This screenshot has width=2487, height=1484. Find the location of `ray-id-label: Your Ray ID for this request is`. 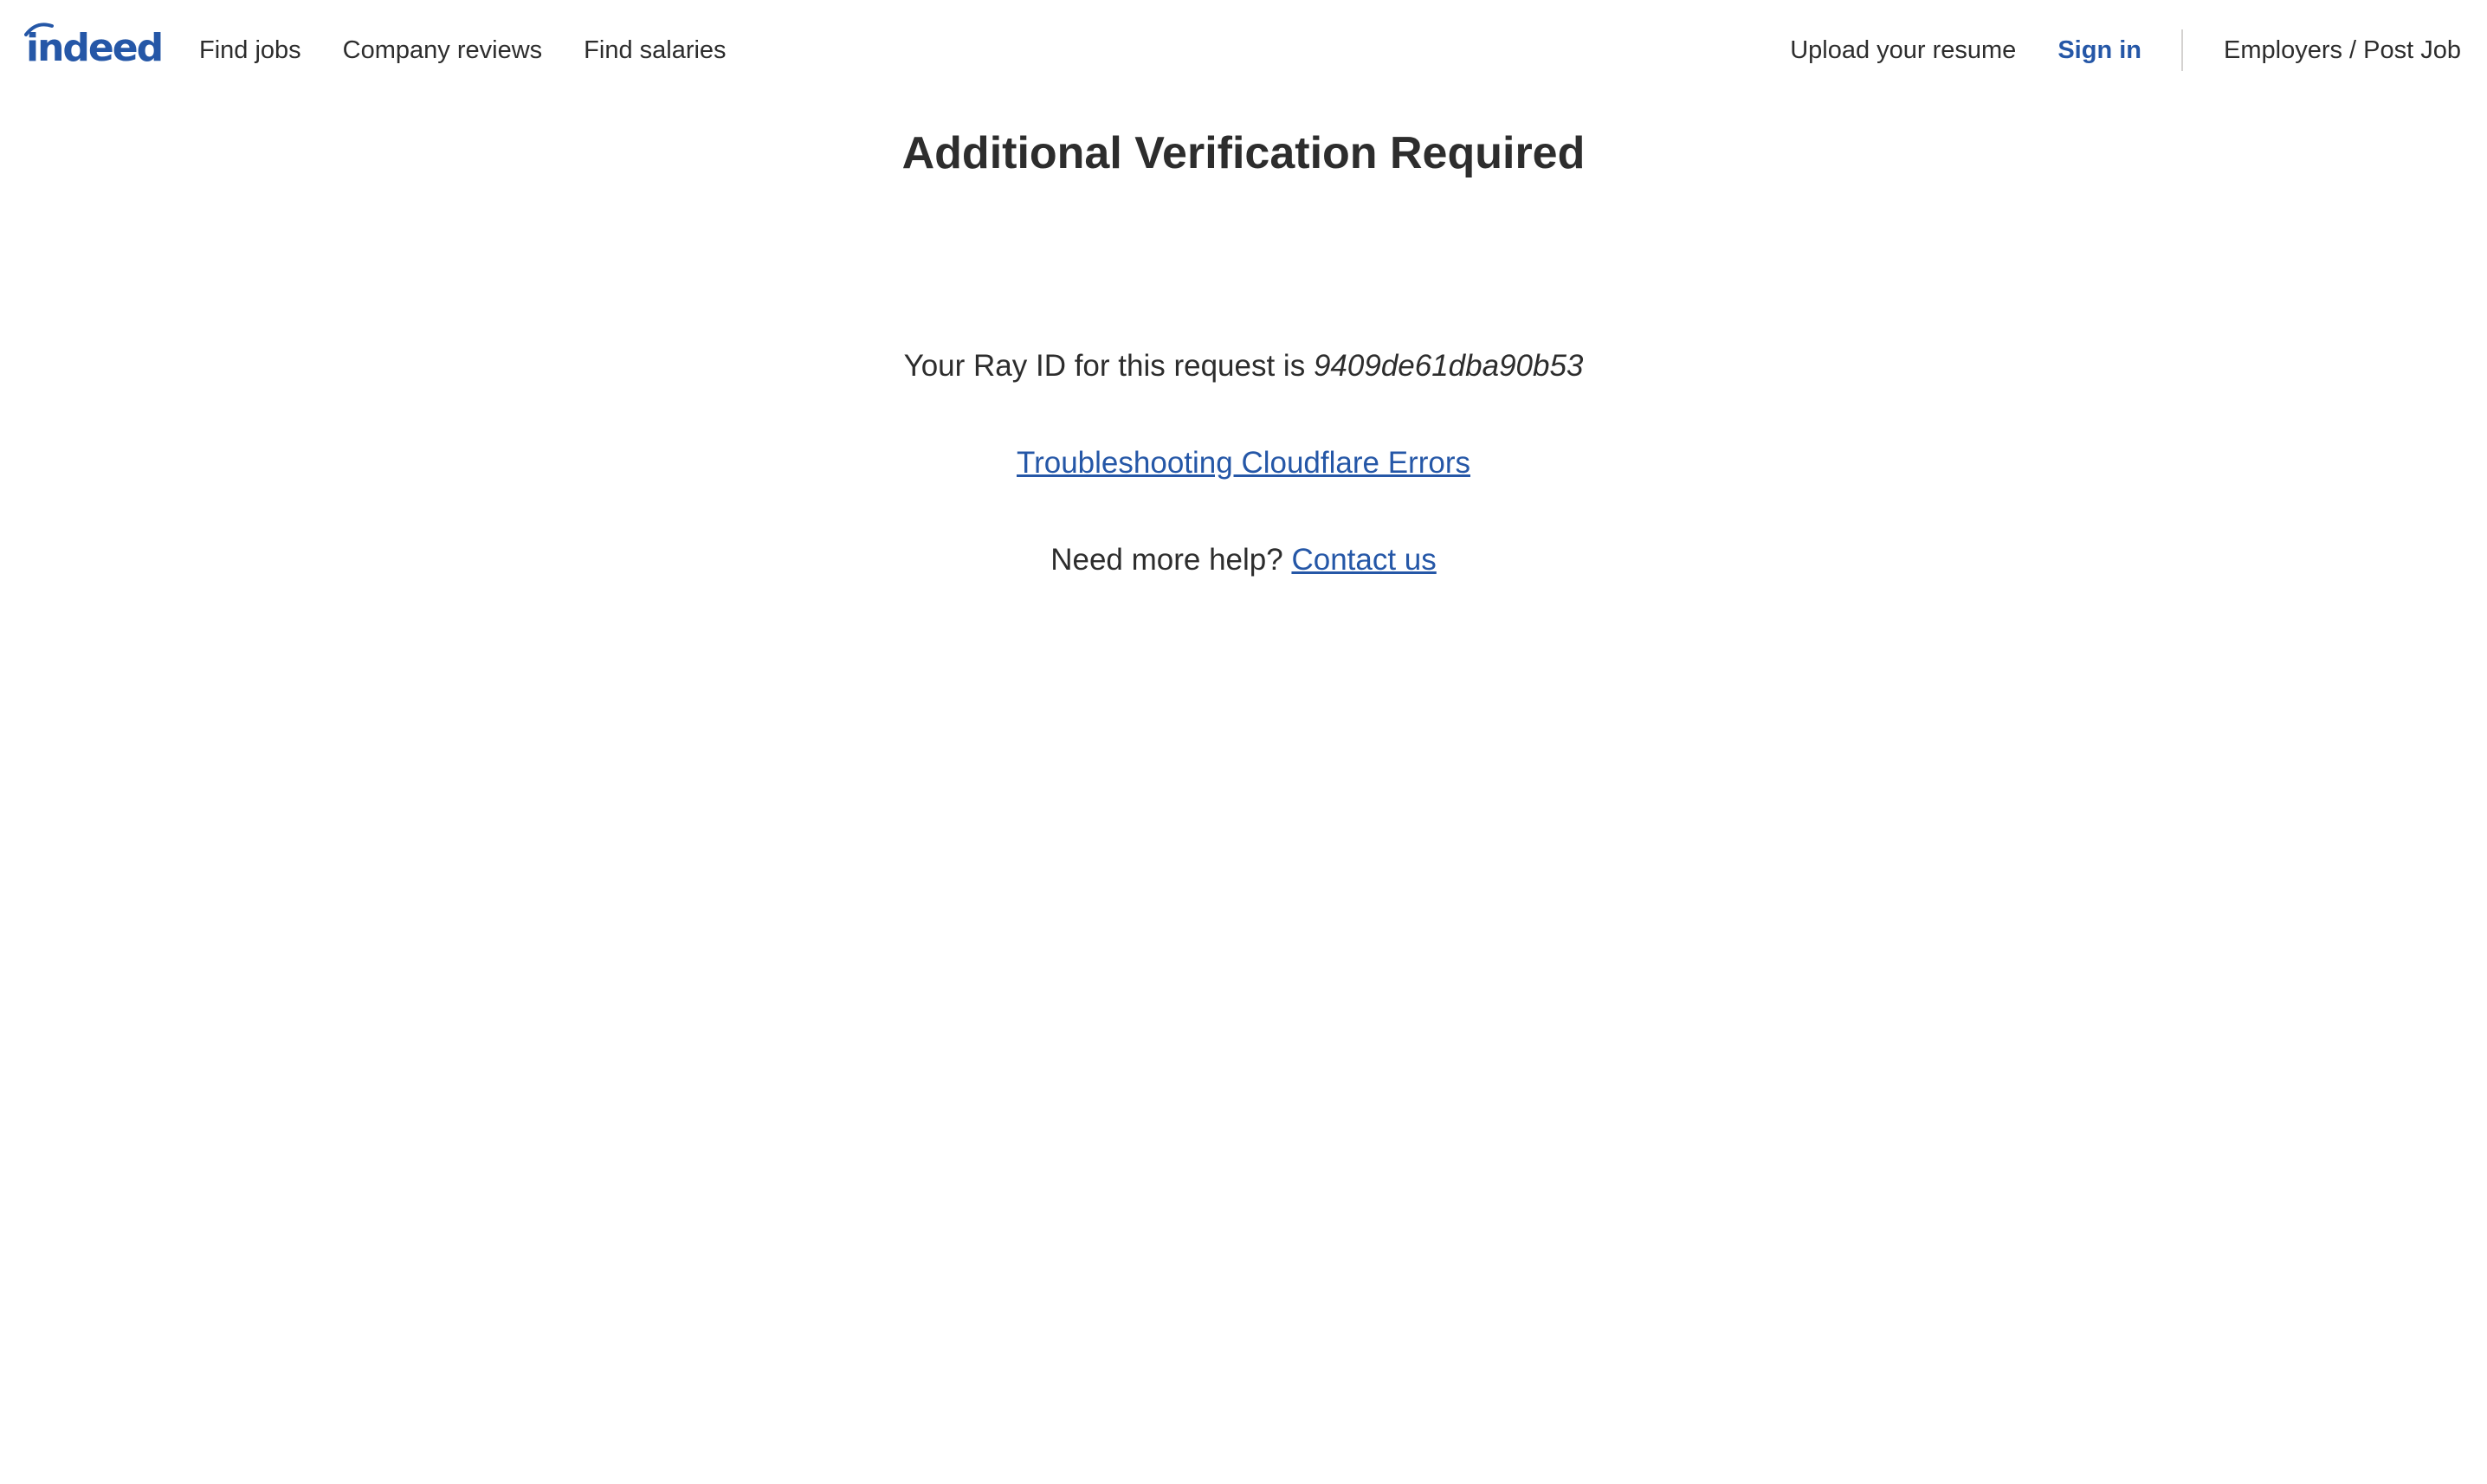

ray-id-label: Your Ray ID for this request is is located at coordinates (1104, 366).